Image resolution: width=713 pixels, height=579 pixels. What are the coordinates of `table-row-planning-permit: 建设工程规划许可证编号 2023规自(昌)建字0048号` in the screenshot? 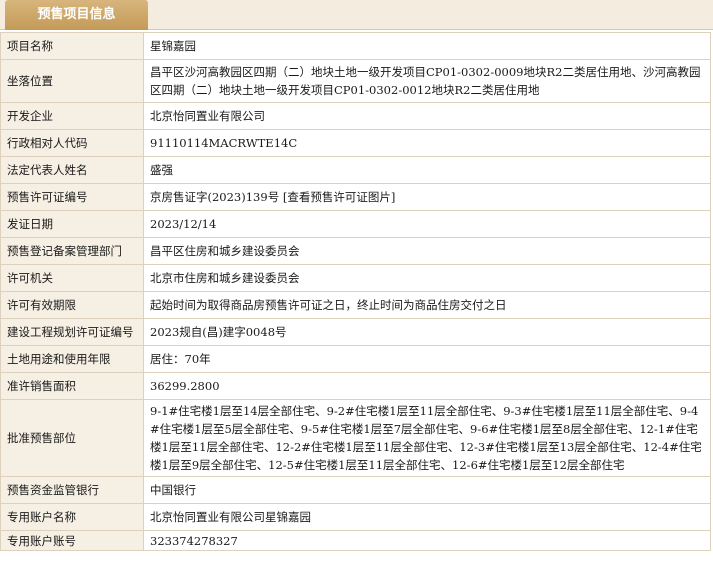 It's located at (355, 332).